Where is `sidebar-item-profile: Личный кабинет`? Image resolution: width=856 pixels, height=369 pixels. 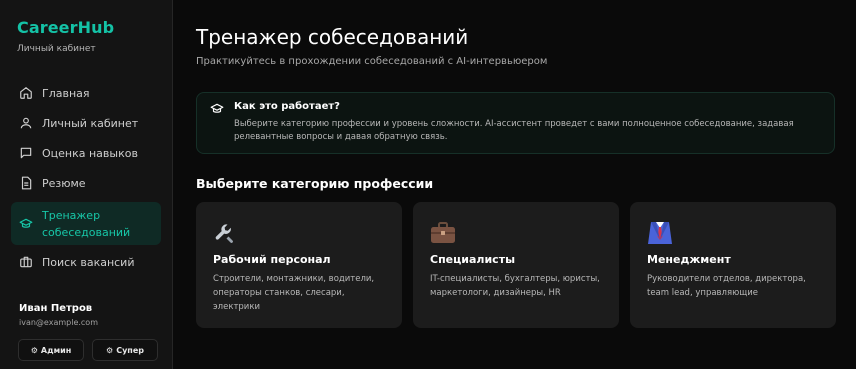 sidebar-item-profile: Личный кабинет is located at coordinates (86, 123).